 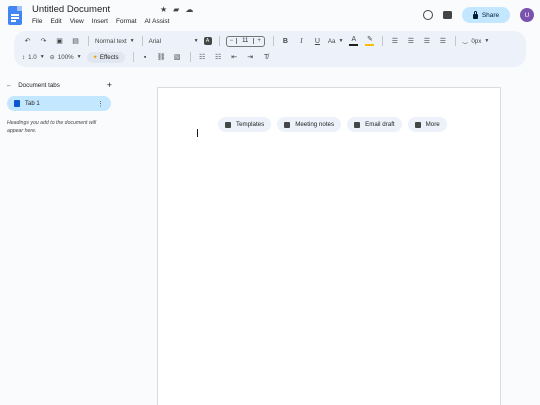 What do you see at coordinates (111, 41) in the screenshot?
I see `style-value: Normal text` at bounding box center [111, 41].